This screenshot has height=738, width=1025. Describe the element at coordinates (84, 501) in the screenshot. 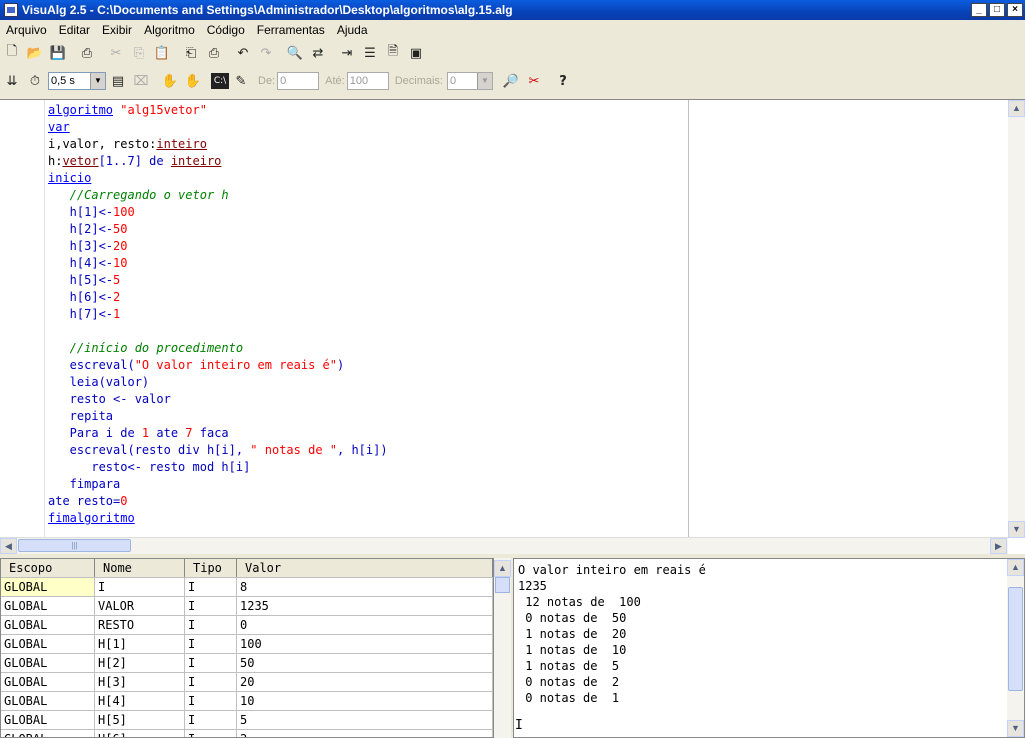

I see `code-token: ate resto=` at that location.